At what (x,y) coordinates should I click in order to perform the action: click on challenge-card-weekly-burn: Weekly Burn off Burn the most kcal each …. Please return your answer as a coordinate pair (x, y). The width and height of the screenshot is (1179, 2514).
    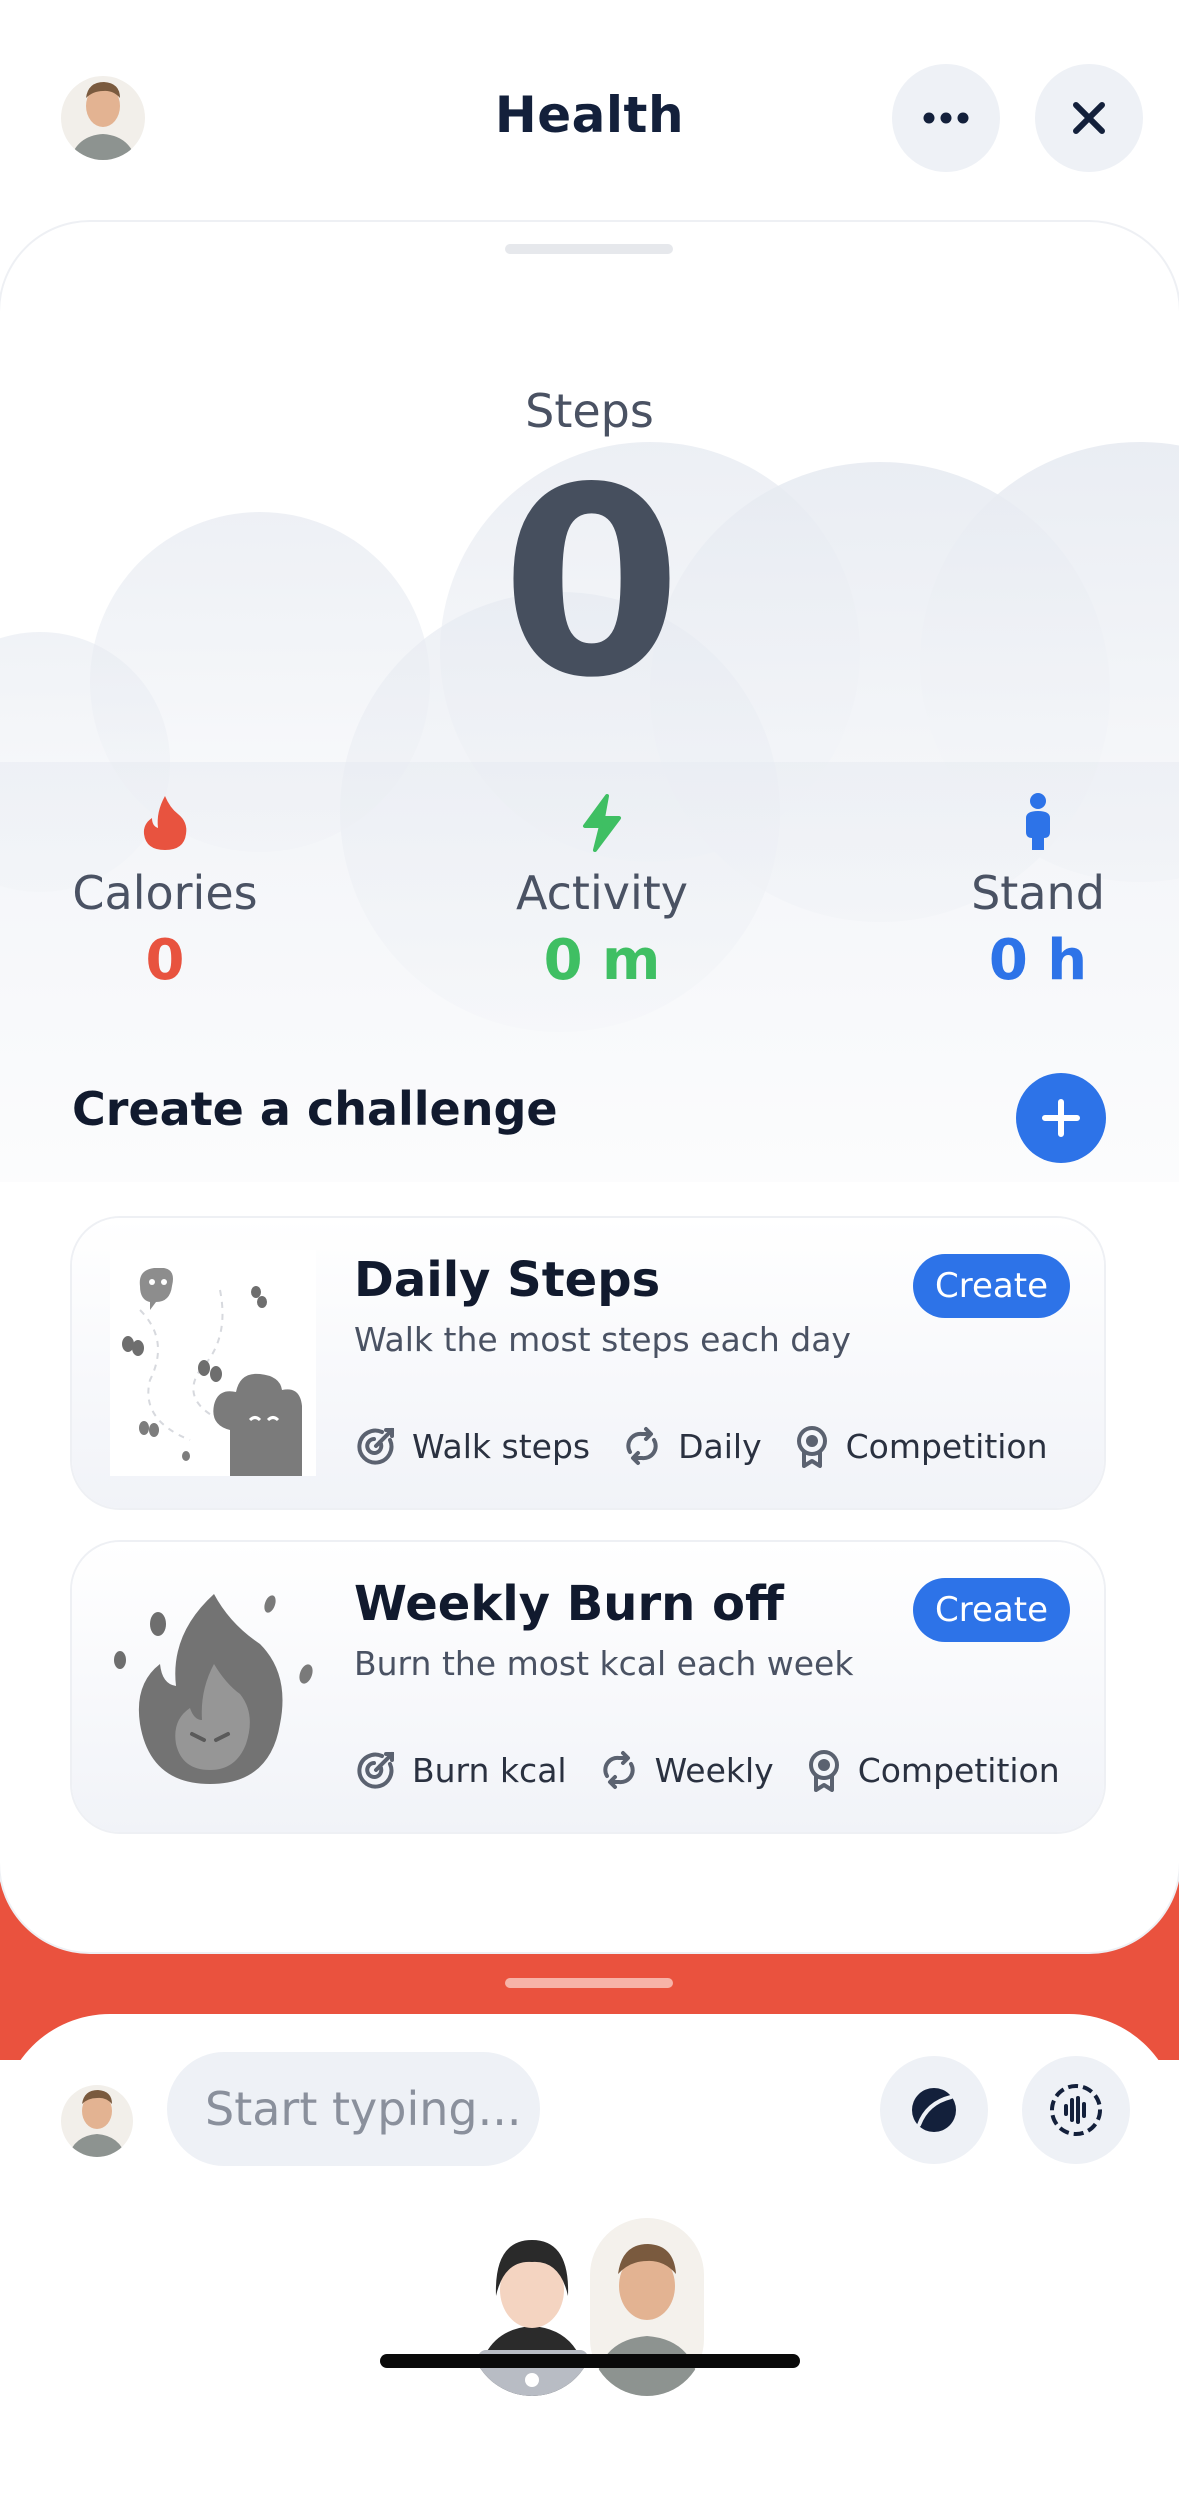
    Looking at the image, I should click on (588, 1687).